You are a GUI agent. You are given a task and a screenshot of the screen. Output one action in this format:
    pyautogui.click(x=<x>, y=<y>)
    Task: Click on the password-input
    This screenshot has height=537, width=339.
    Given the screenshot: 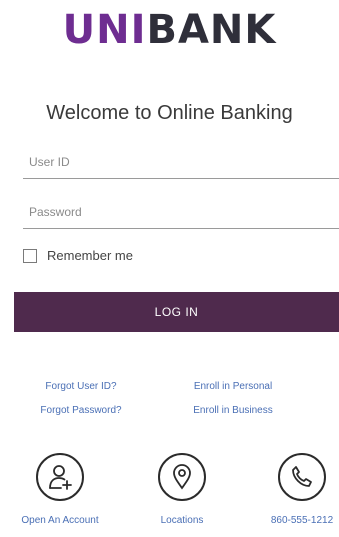 What is the action you would take?
    pyautogui.click(x=181, y=212)
    